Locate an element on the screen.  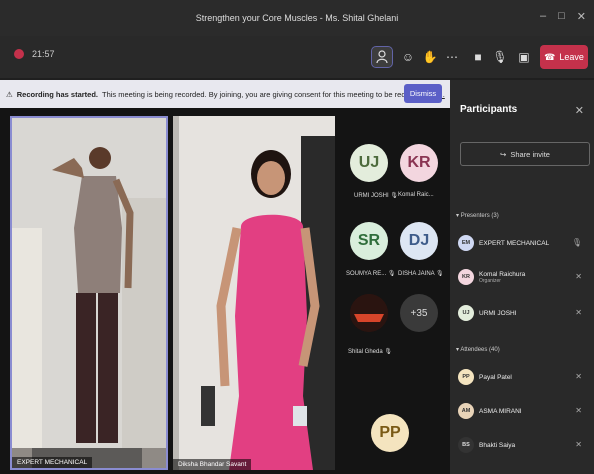
avatar-label: Shital Gheda 🎙 is located at coordinates (370, 352).